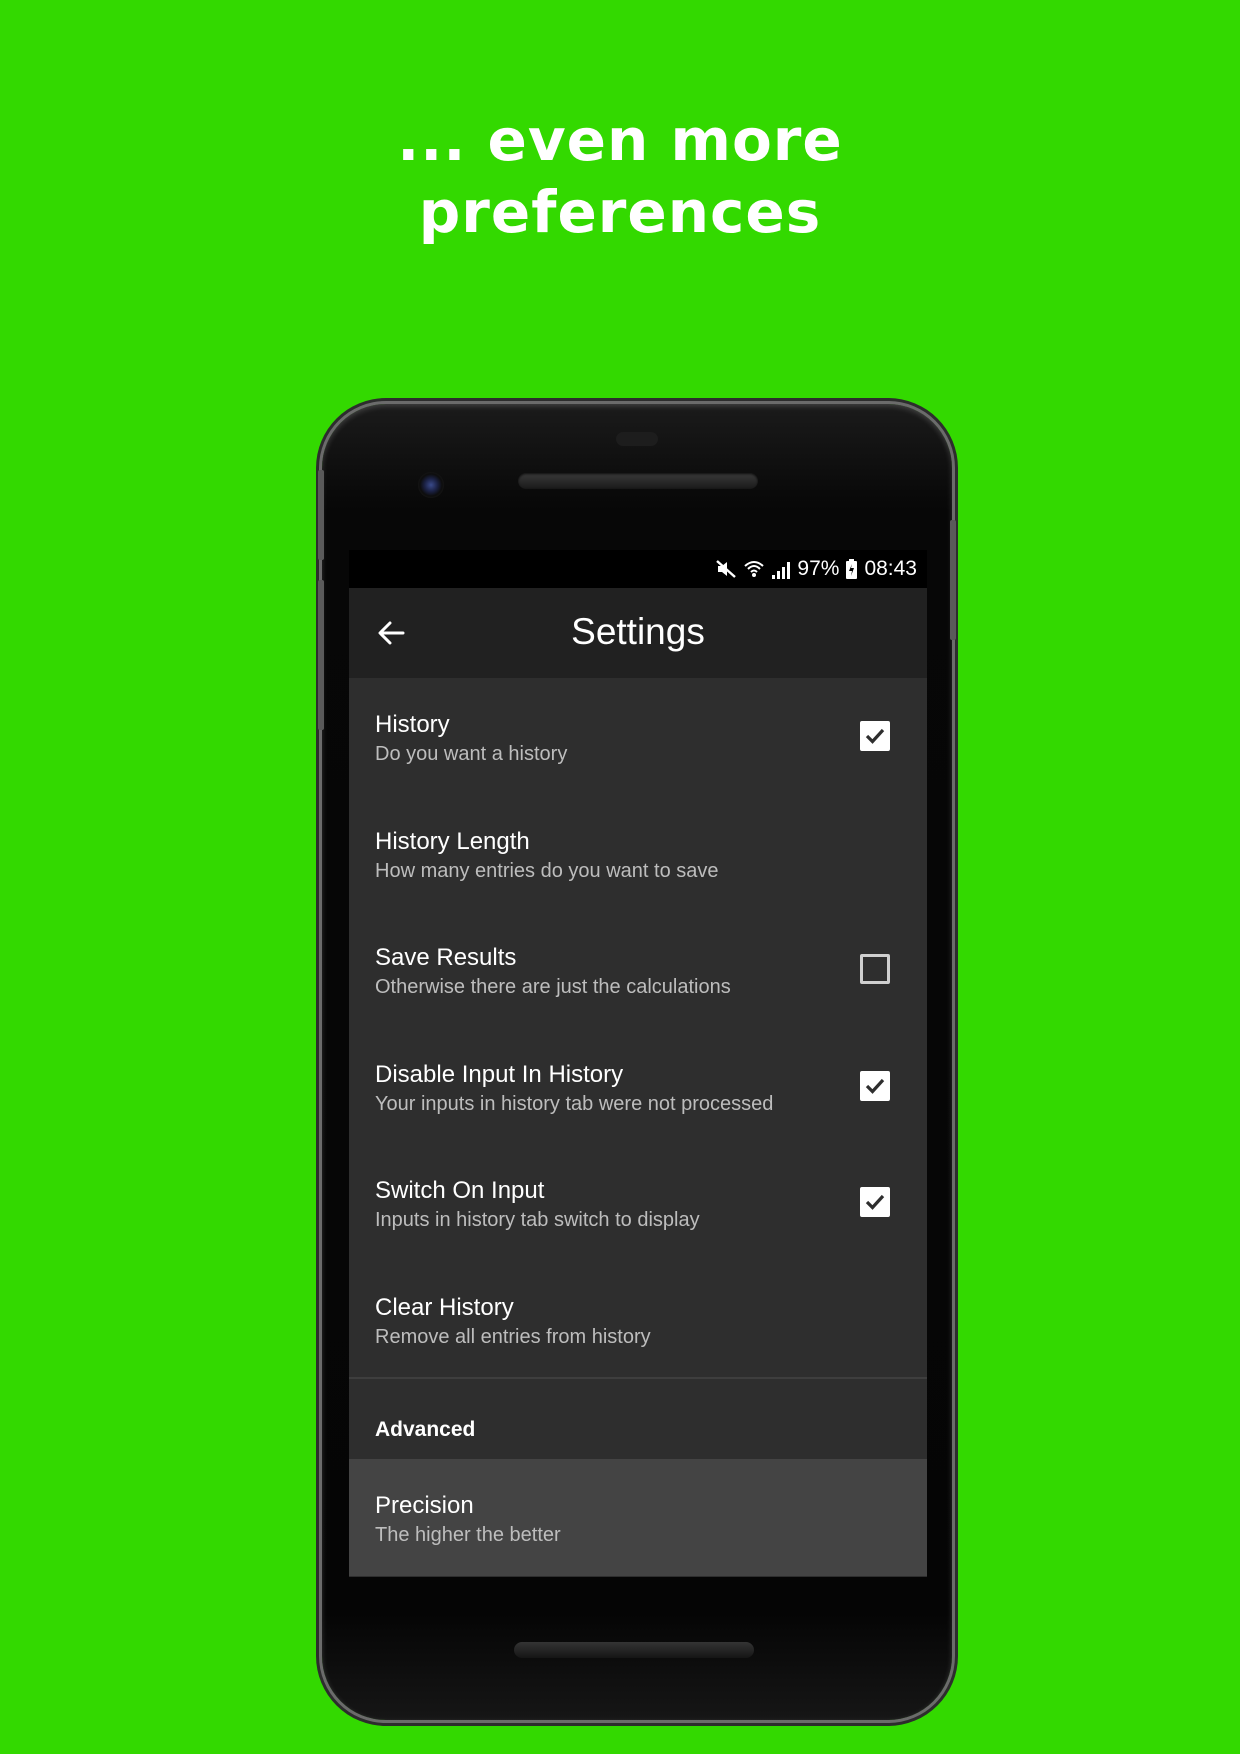 The image size is (1240, 1754). I want to click on switch-on-input-checkbox, so click(875, 1202).